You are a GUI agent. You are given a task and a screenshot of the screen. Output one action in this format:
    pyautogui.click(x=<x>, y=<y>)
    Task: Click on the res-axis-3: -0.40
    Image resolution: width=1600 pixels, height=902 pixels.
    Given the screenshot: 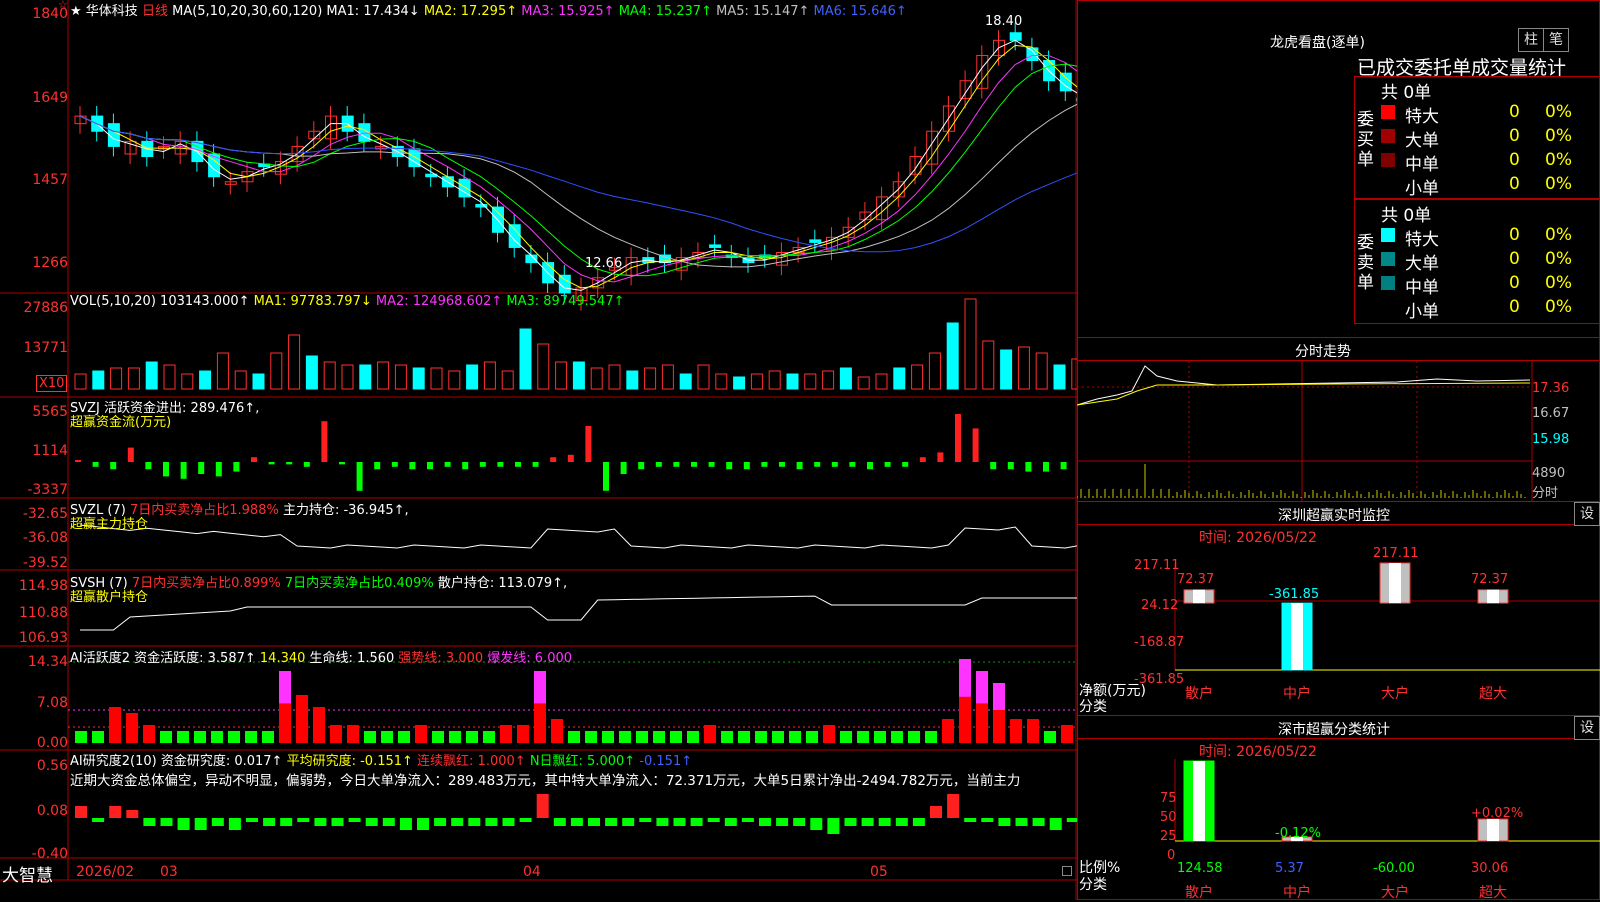 What is the action you would take?
    pyautogui.click(x=49, y=854)
    